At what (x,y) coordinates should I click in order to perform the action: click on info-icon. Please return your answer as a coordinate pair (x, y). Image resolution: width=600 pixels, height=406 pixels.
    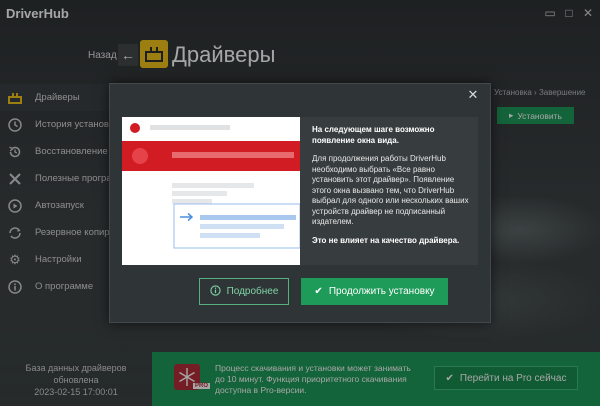
    Looking at the image, I should click on (215, 291).